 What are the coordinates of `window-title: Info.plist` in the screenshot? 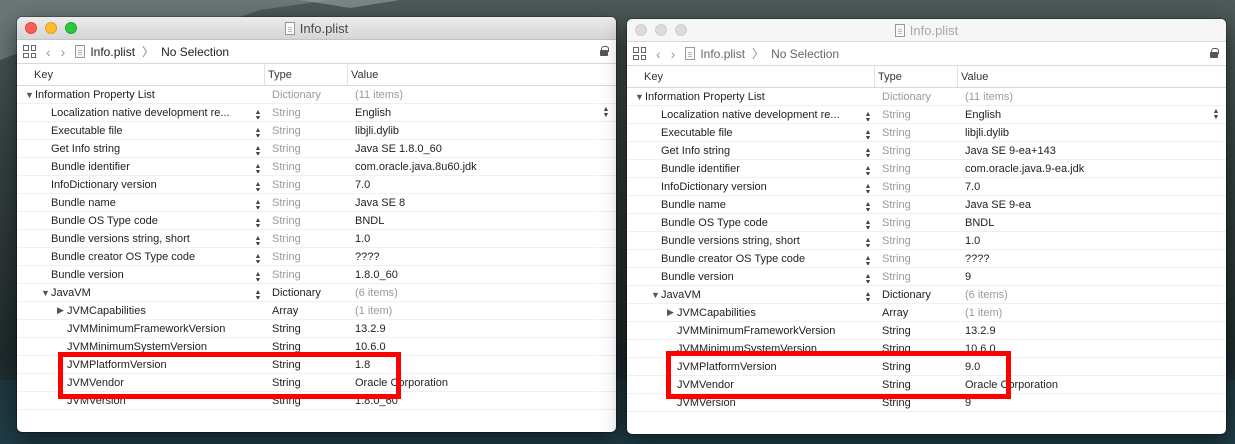 It's located at (316, 28).